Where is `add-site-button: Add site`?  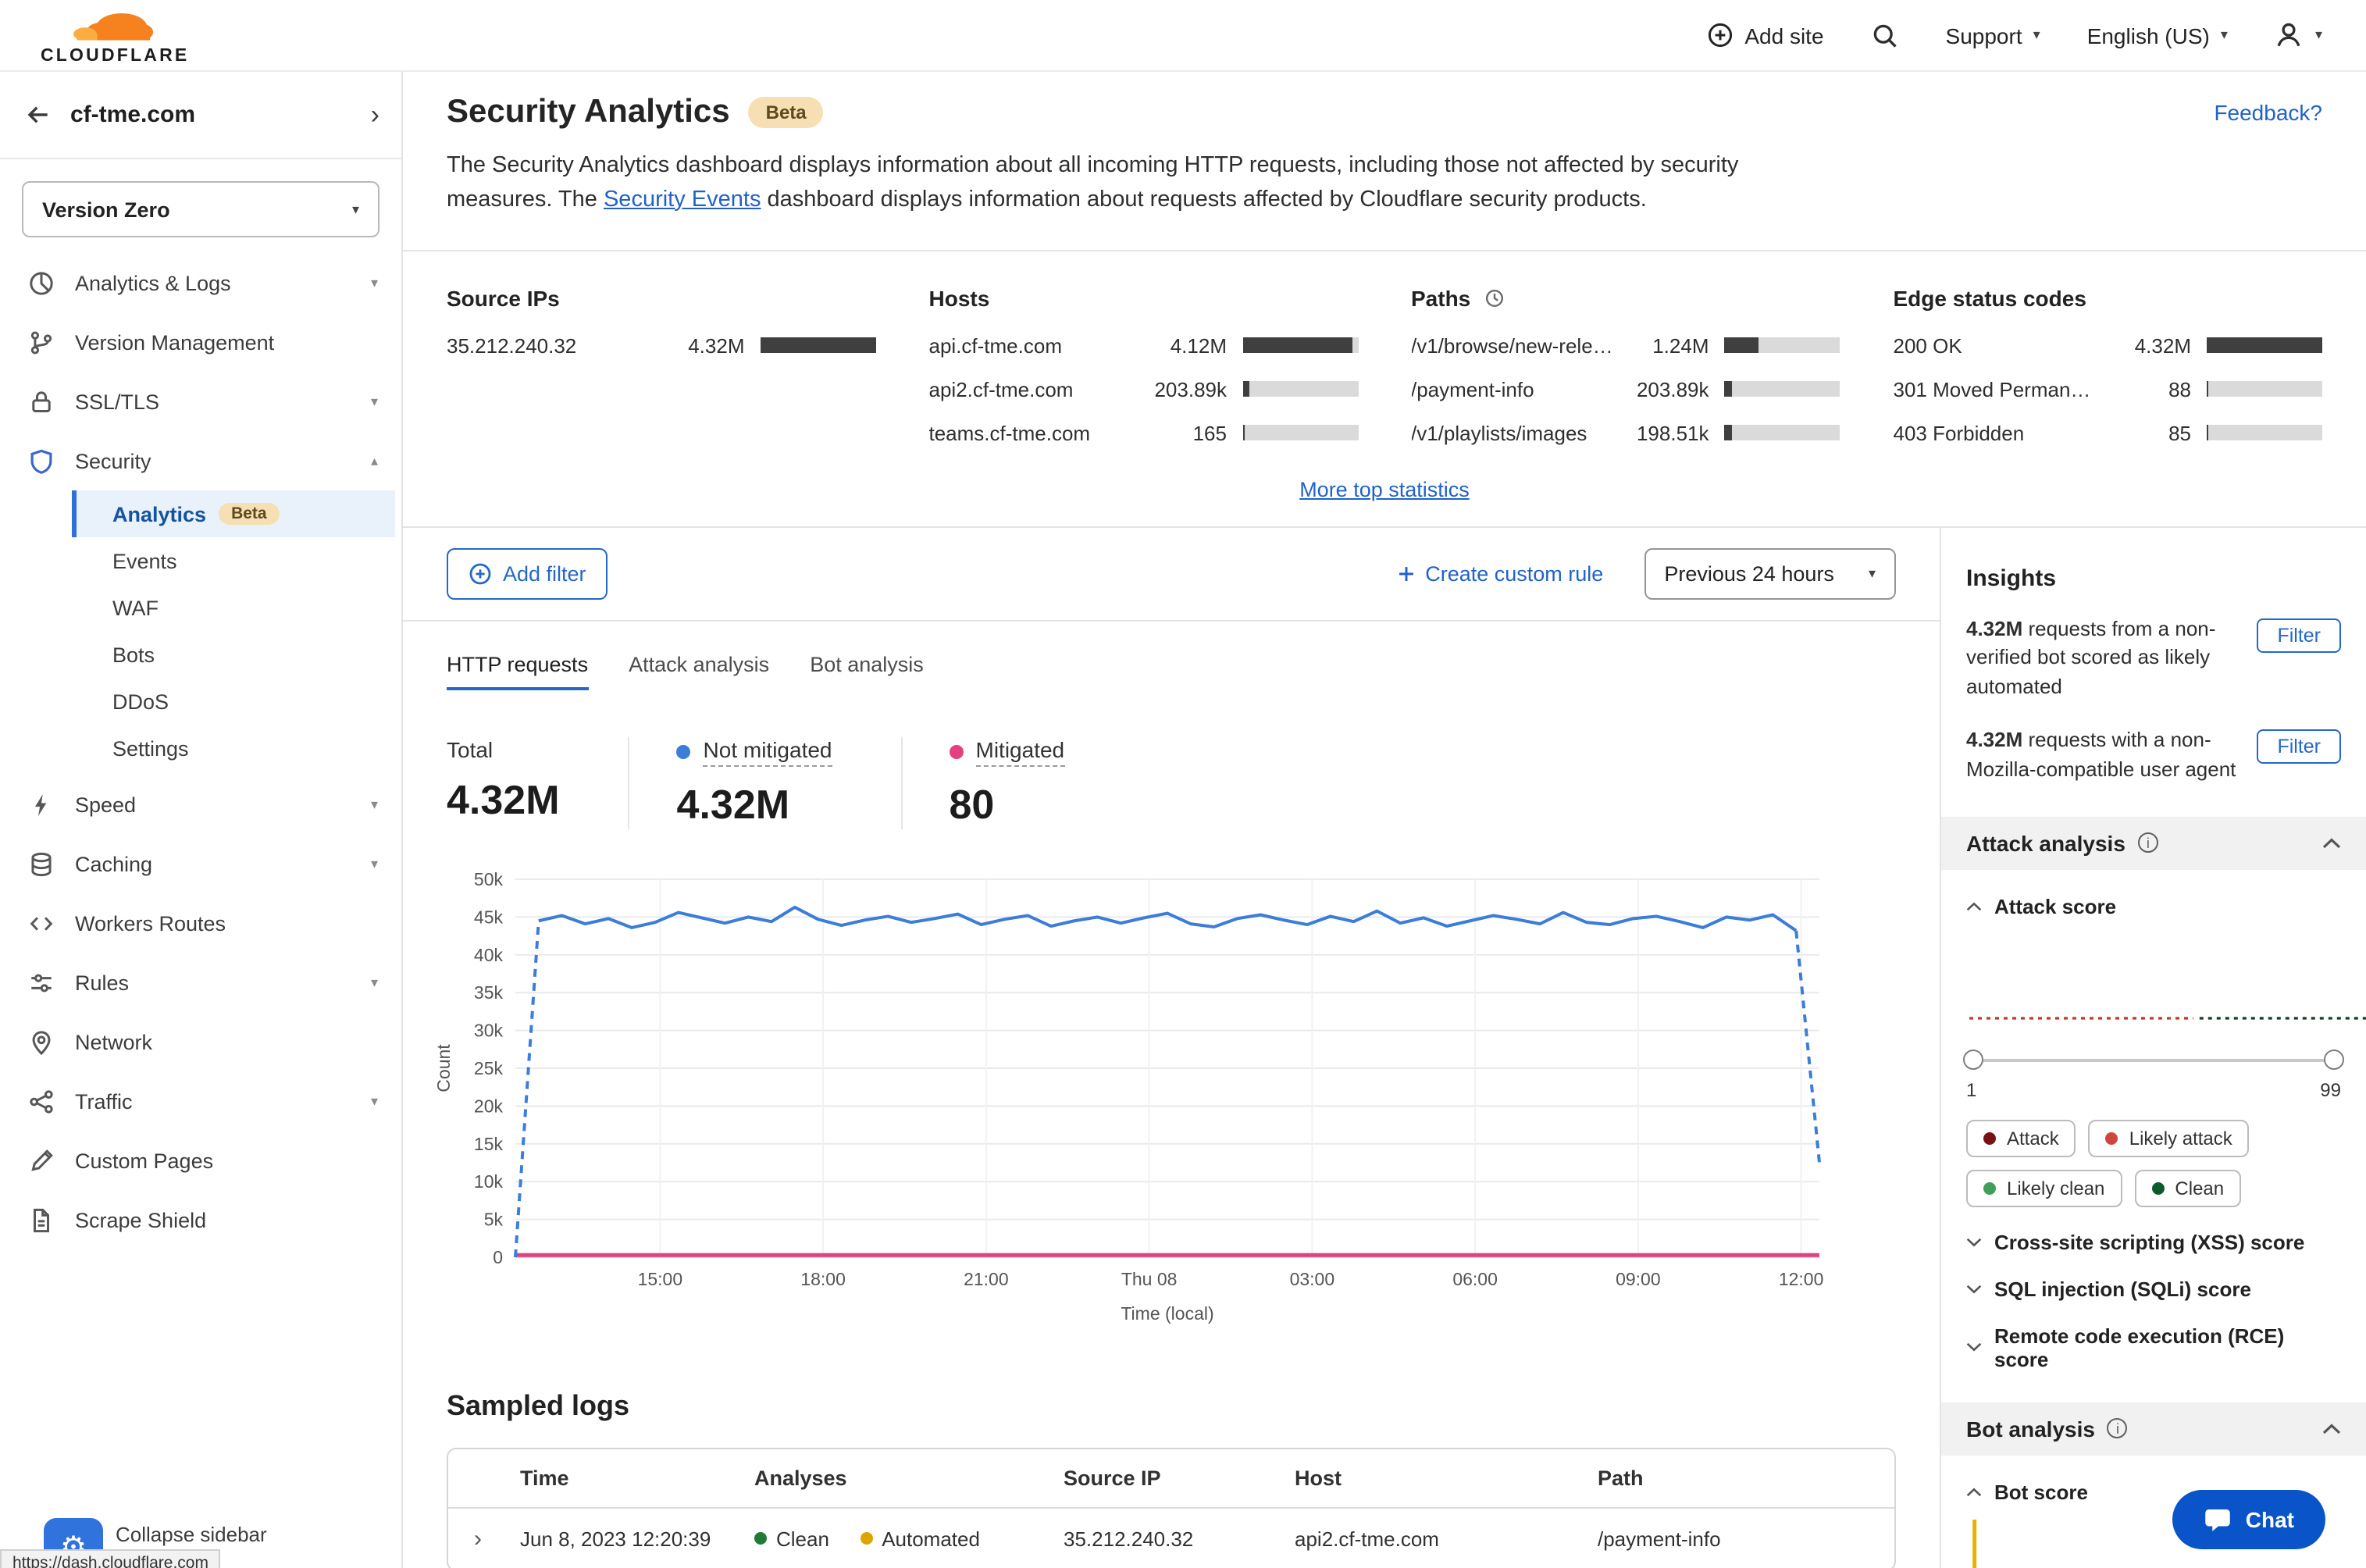
add-site-button: Add site is located at coordinates (1765, 35).